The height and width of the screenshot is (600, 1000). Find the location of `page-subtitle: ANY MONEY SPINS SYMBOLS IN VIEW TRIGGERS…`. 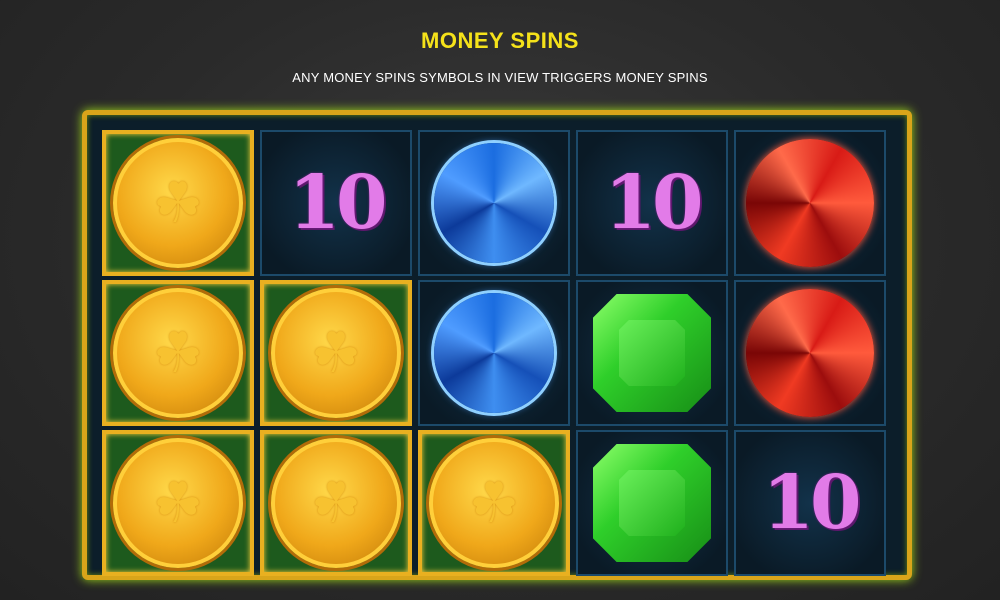

page-subtitle: ANY MONEY SPINS SYMBOLS IN VIEW TRIGGERS… is located at coordinates (500, 77).